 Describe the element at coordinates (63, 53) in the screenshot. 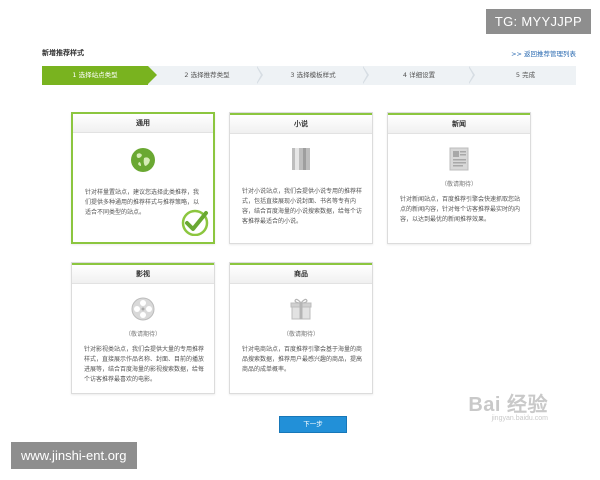

I see `page-title: 新增推荐样式` at that location.